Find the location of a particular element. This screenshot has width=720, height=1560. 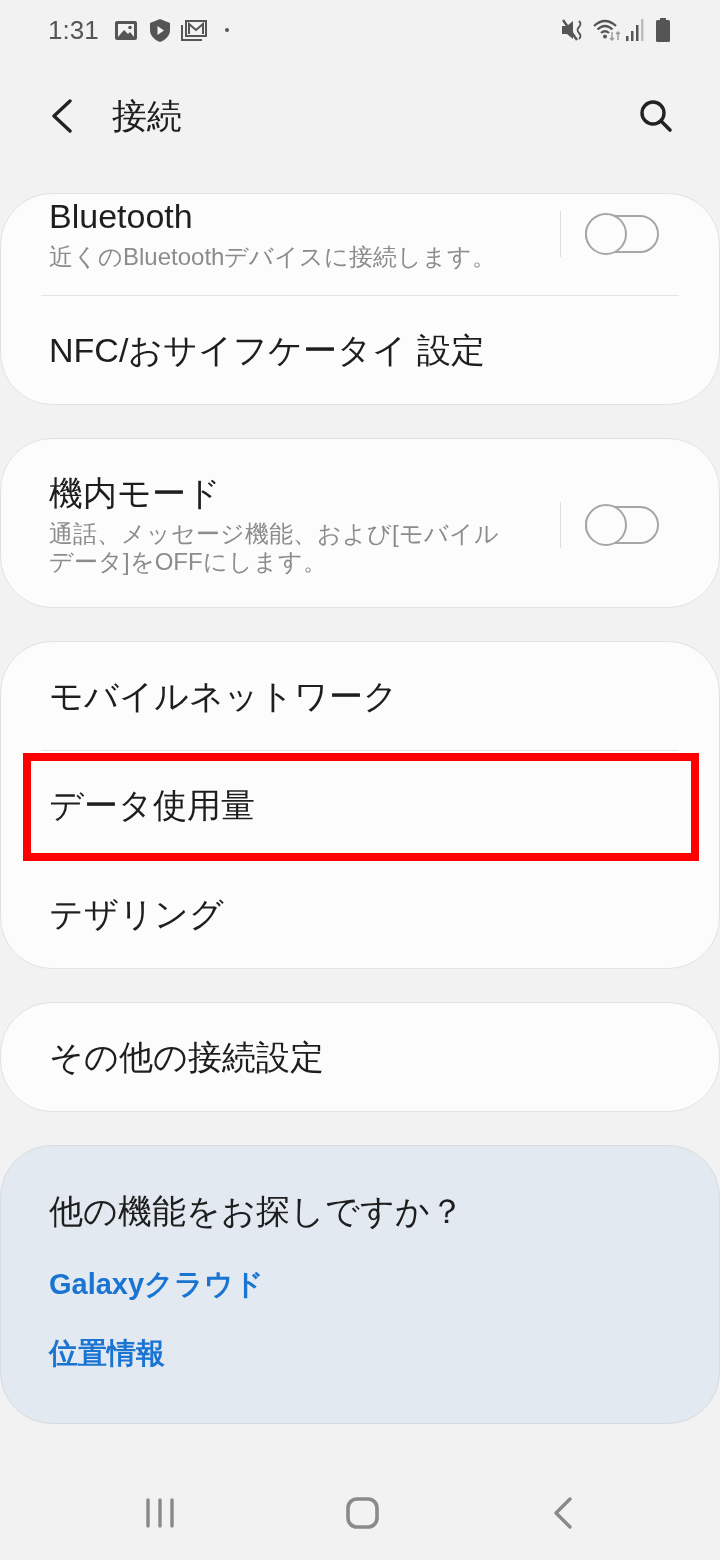

image-icon is located at coordinates (125, 30).